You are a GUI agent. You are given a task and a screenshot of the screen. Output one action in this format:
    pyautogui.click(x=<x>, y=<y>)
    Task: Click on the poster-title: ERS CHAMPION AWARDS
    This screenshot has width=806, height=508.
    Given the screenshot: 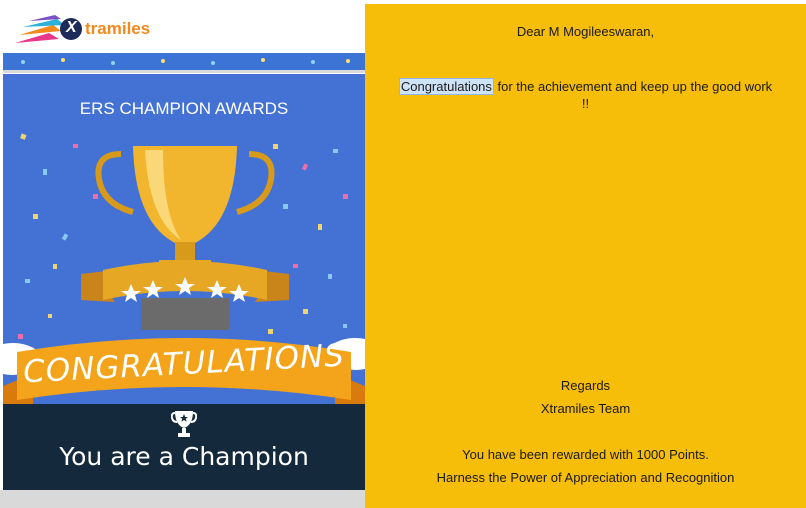 What is the action you would take?
    pyautogui.click(x=184, y=108)
    